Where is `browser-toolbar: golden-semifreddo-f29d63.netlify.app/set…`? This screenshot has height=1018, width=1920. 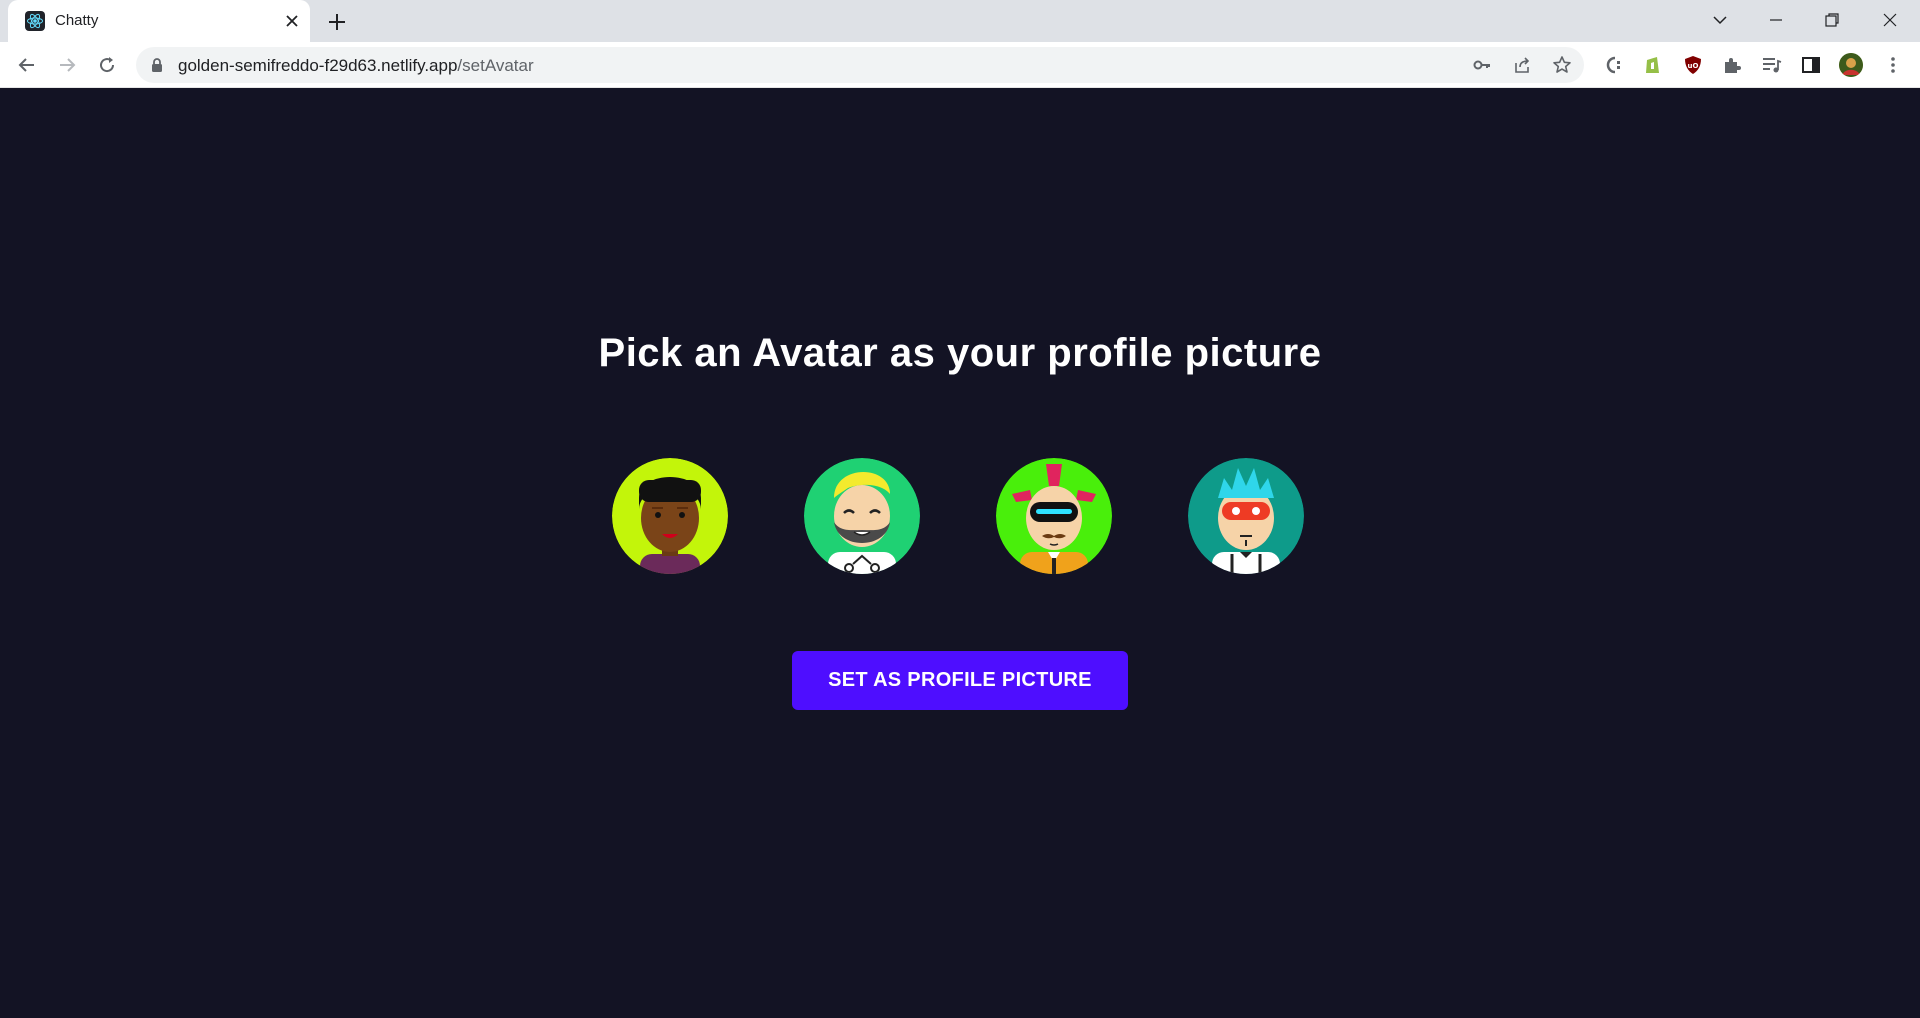
browser-toolbar: golden-semifreddo-f29d63.netlify.app/set… is located at coordinates (960, 65).